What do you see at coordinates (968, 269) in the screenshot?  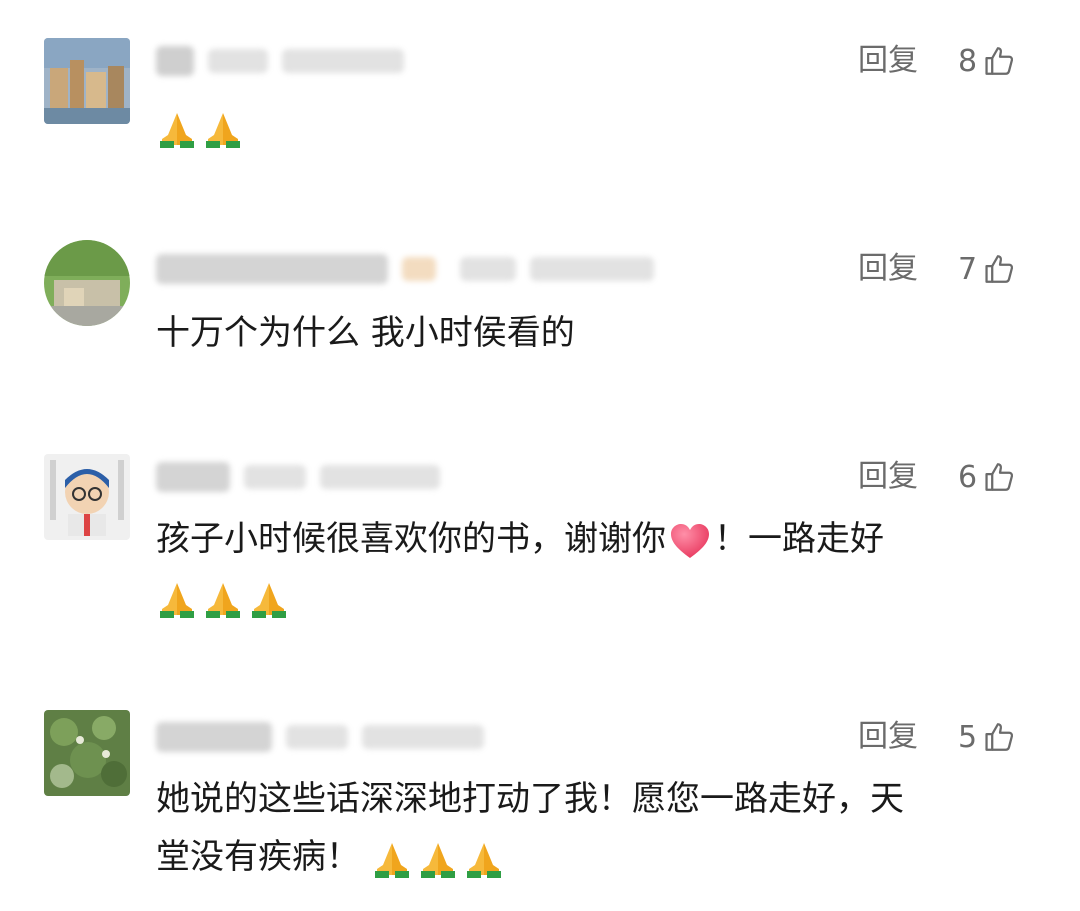 I see `like-count: 7` at bounding box center [968, 269].